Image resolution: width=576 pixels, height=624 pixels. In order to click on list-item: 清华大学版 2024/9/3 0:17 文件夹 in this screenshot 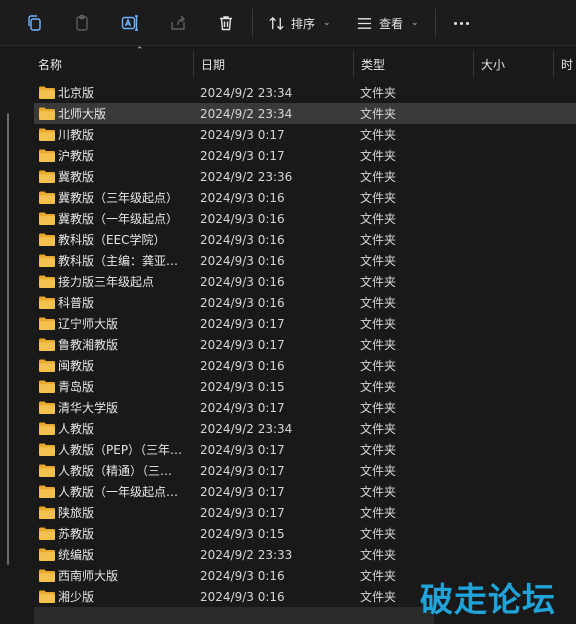, I will do `click(305, 407)`.